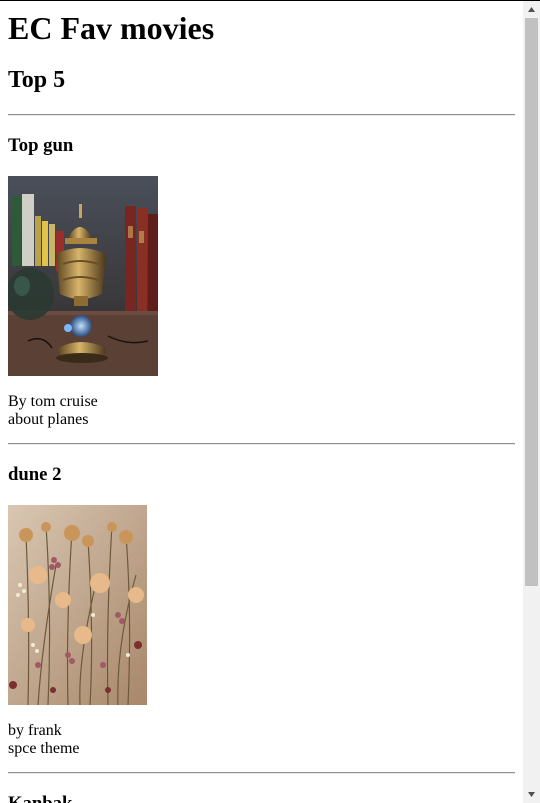  Describe the element at coordinates (531, 302) in the screenshot. I see `scrollbar-thumb` at that location.